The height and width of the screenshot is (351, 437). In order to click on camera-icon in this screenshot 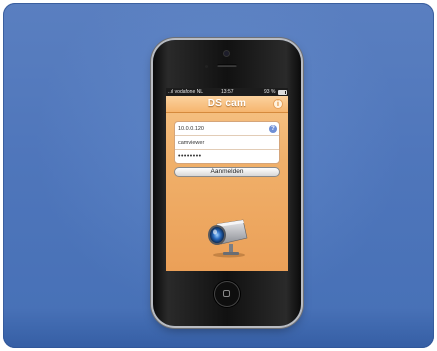, I will do `click(228, 238)`.